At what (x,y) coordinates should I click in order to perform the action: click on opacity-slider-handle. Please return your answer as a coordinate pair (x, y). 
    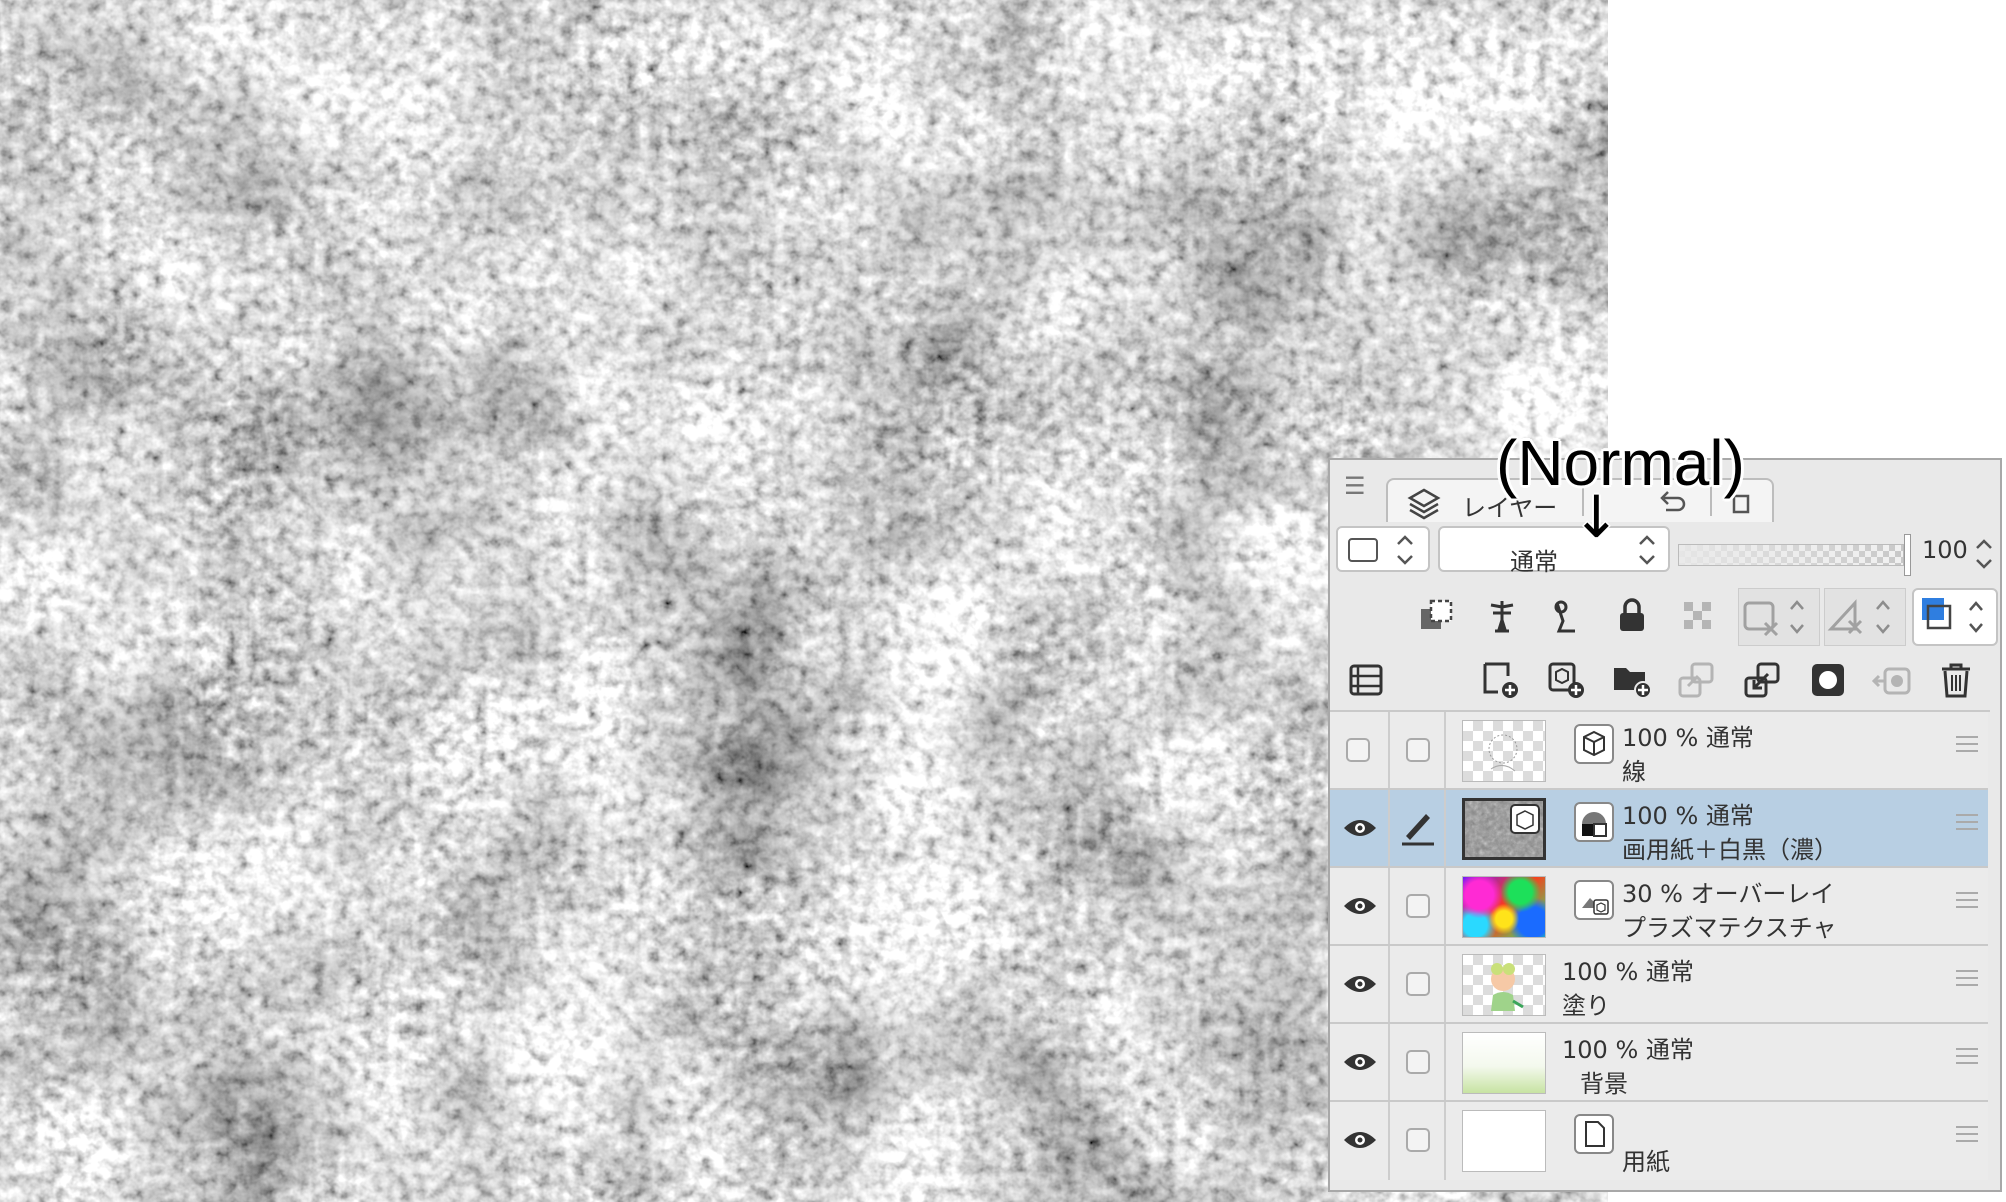
    Looking at the image, I should click on (1907, 555).